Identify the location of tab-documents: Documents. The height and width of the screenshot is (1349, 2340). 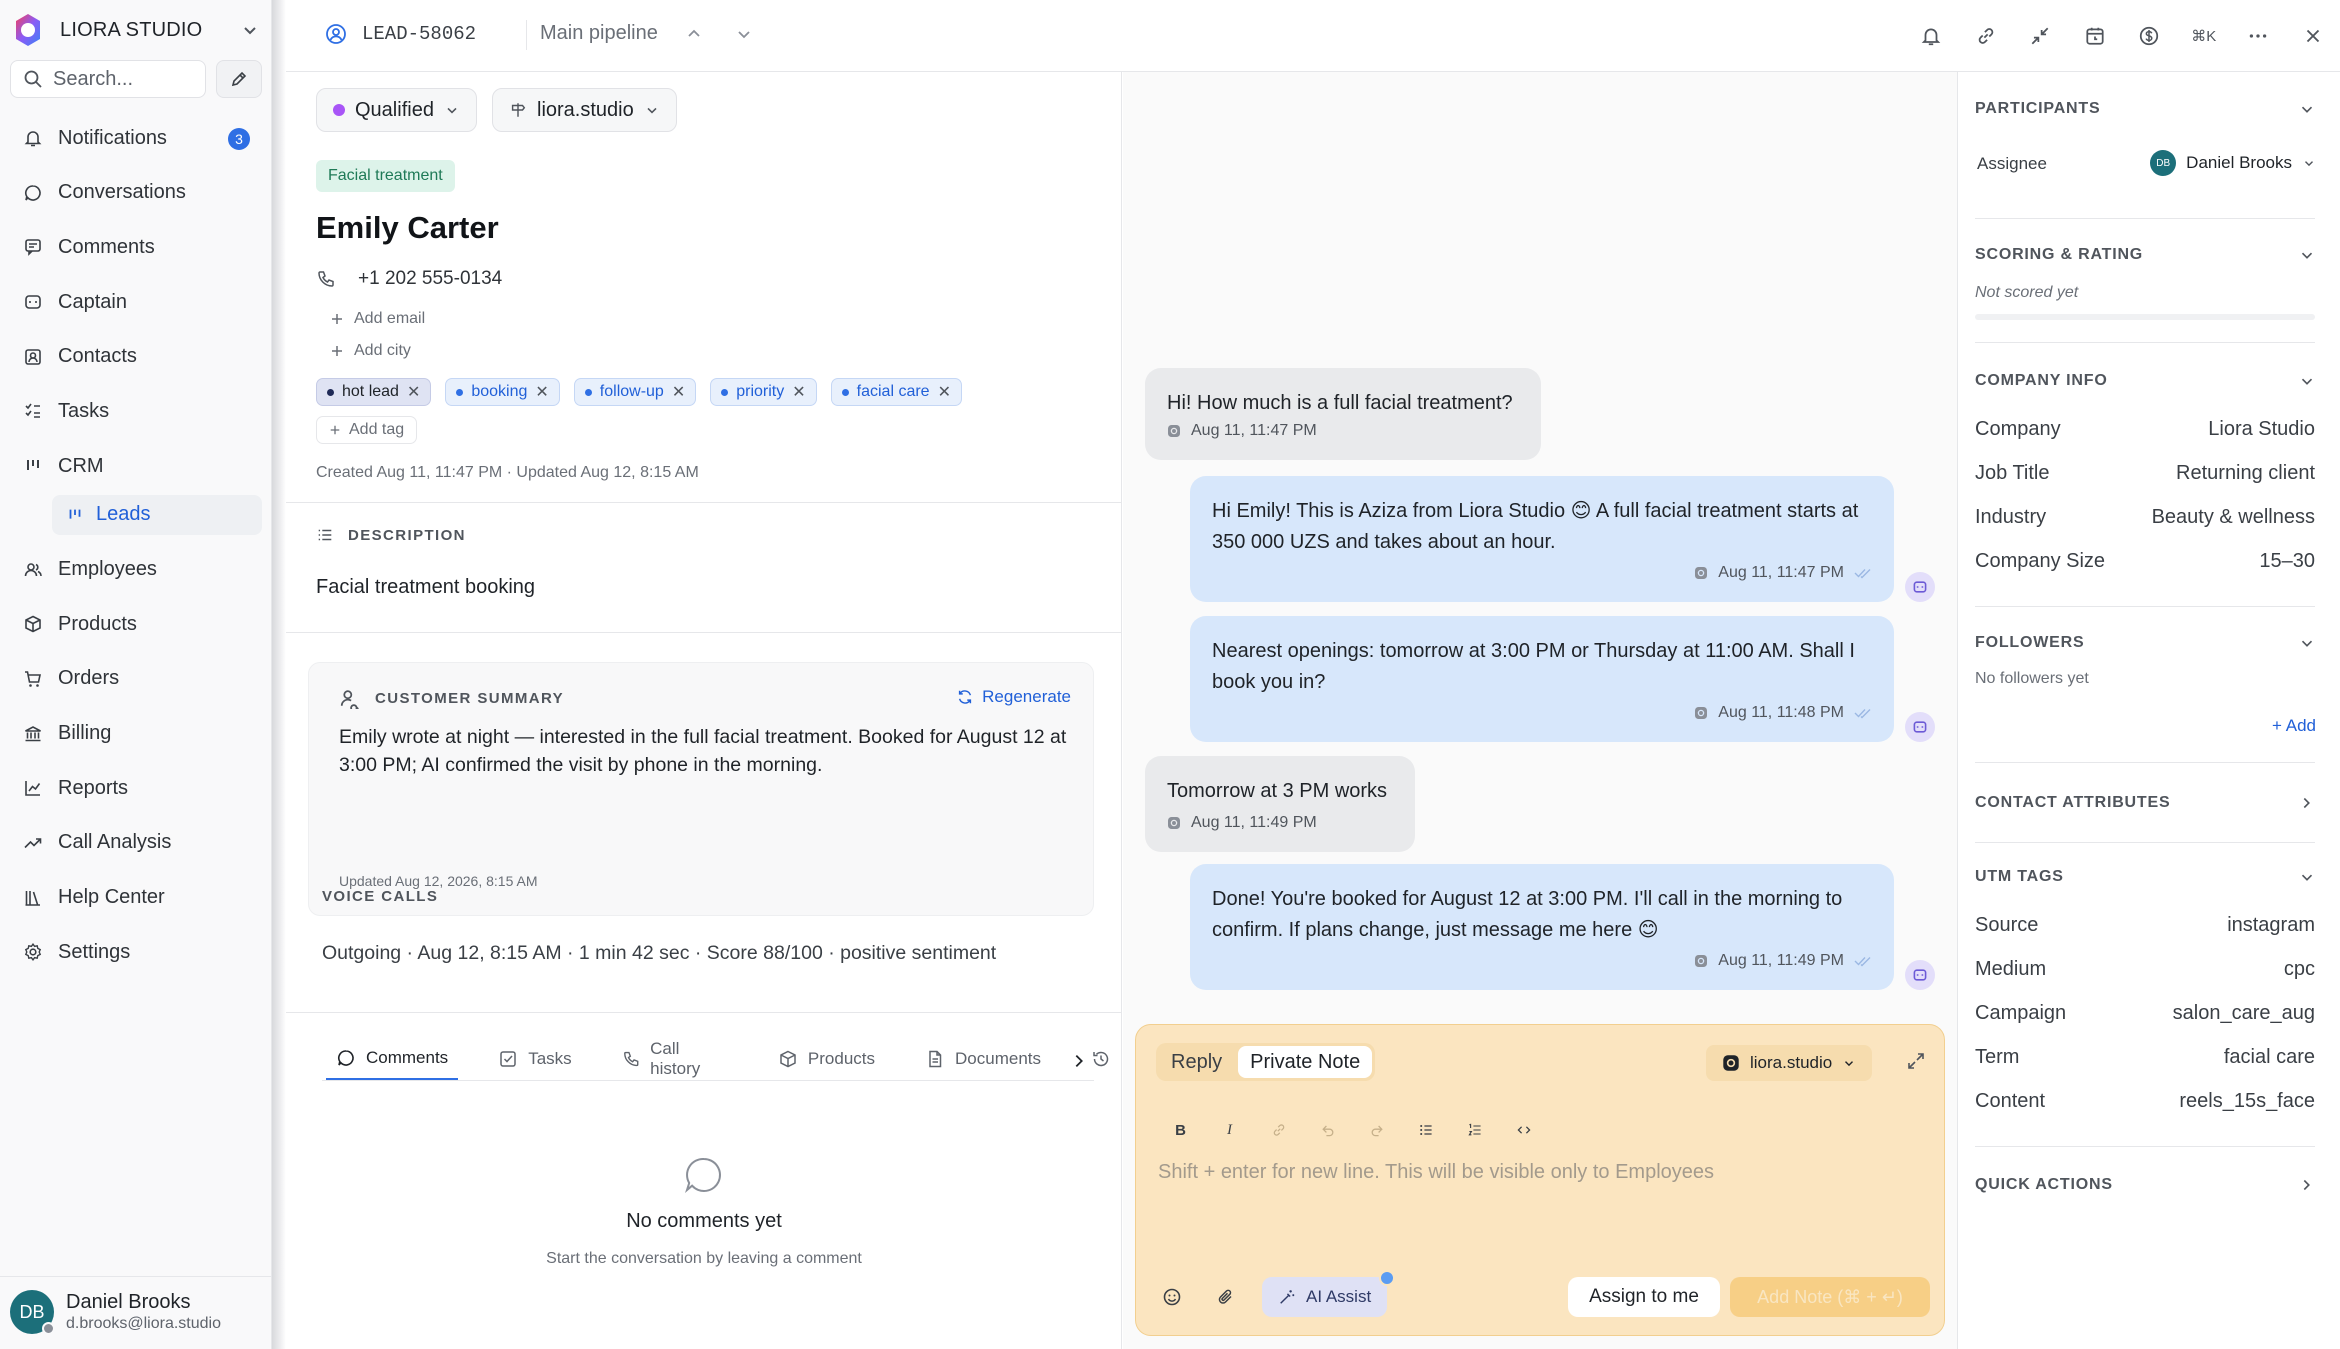
(983, 1059).